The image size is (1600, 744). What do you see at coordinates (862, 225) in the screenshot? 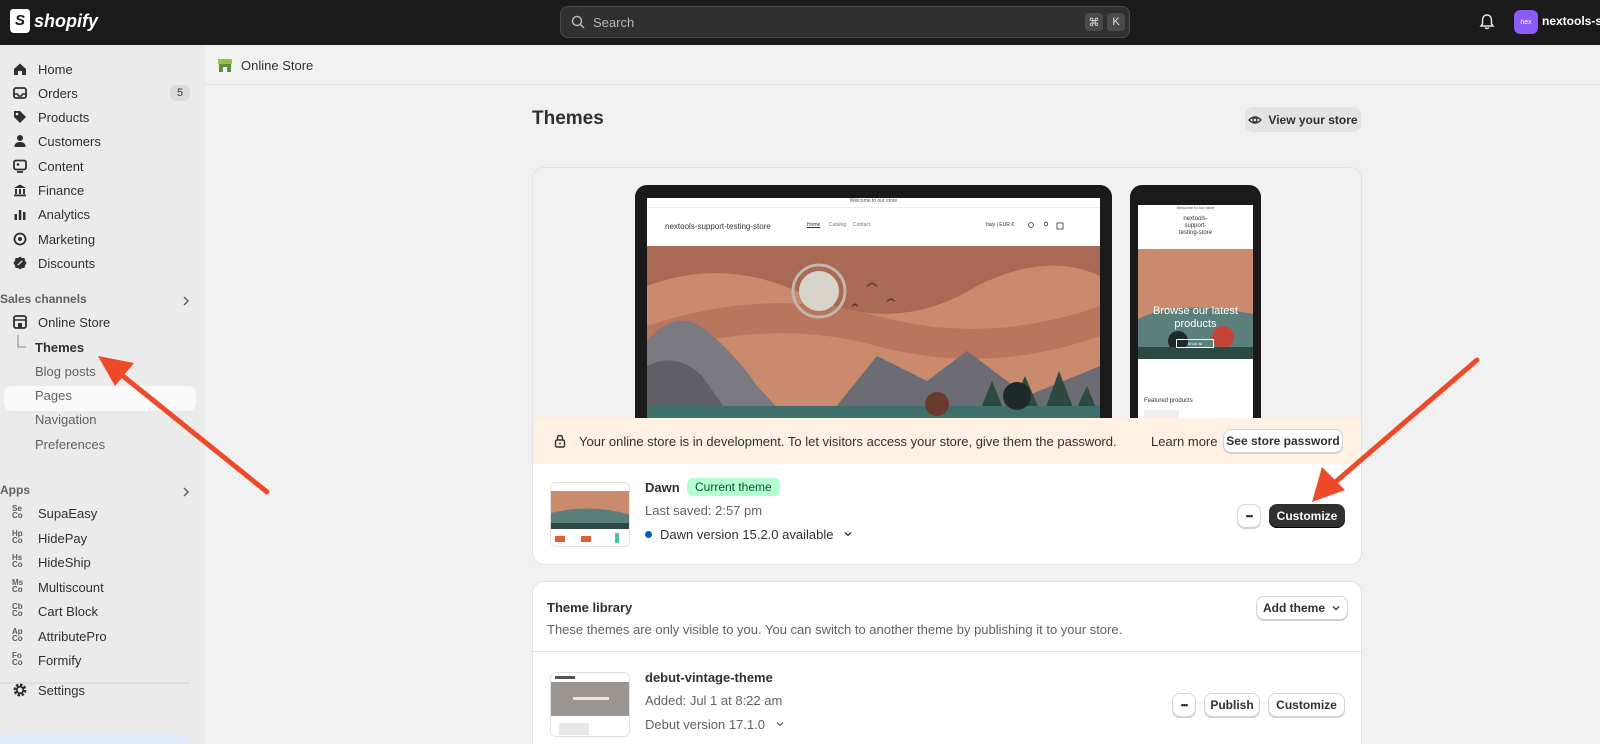
I see `preview-nav-contact: Contact` at bounding box center [862, 225].